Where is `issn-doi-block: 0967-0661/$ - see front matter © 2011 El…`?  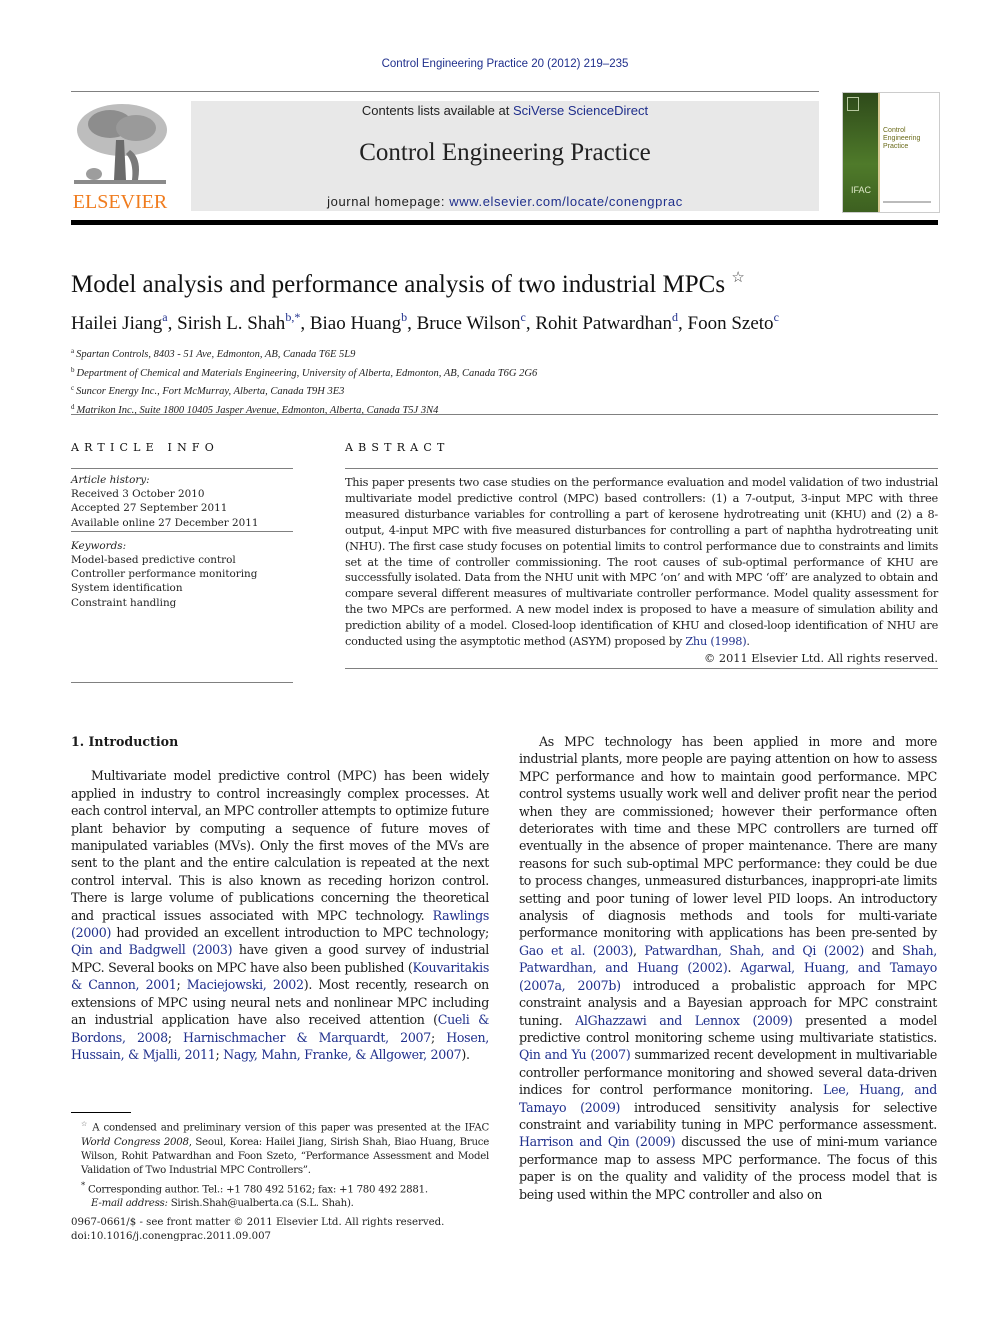 issn-doi-block: 0967-0661/$ - see front matter © 2011 El… is located at coordinates (257, 1230).